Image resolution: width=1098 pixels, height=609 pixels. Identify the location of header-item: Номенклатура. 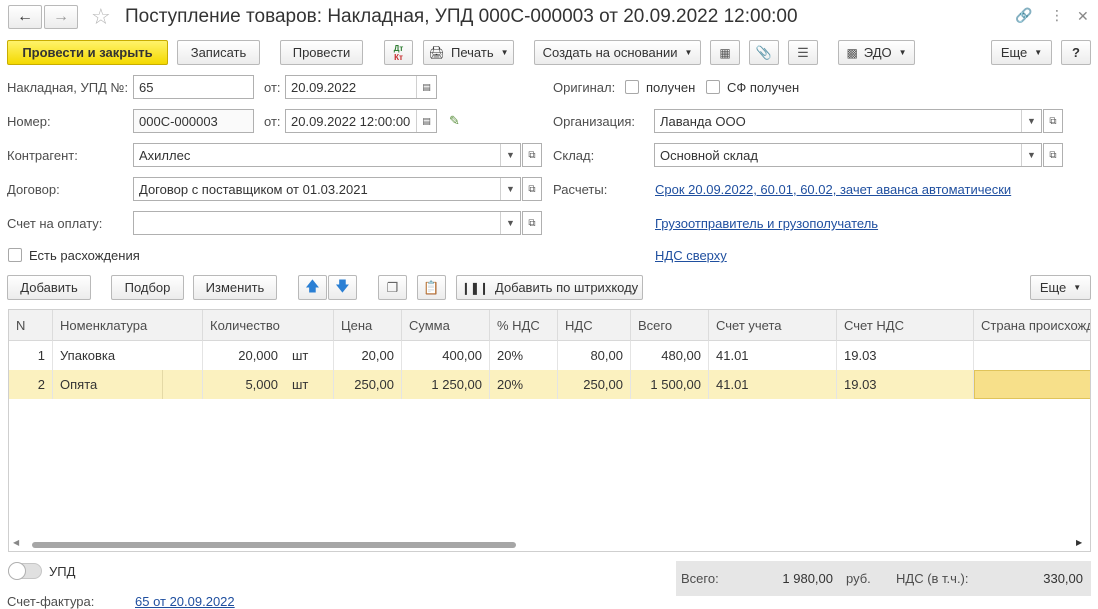
(128, 325).